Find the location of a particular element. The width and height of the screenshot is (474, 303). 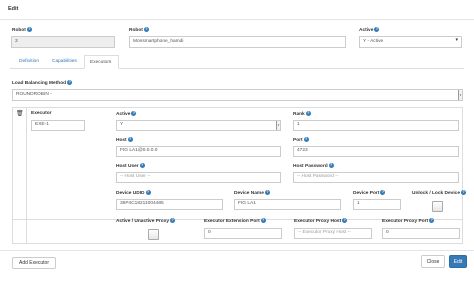

modal-header is located at coordinates (237, 10).